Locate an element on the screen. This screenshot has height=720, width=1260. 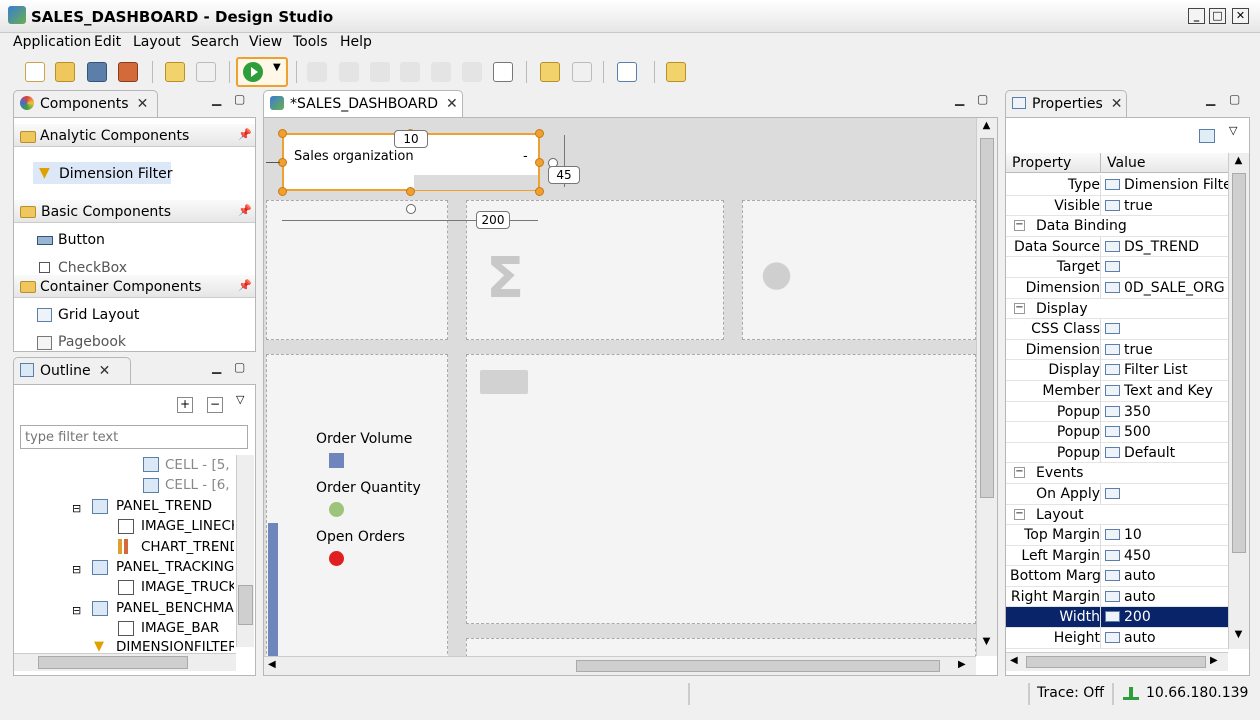
property-group: − Display is located at coordinates (1117, 309).